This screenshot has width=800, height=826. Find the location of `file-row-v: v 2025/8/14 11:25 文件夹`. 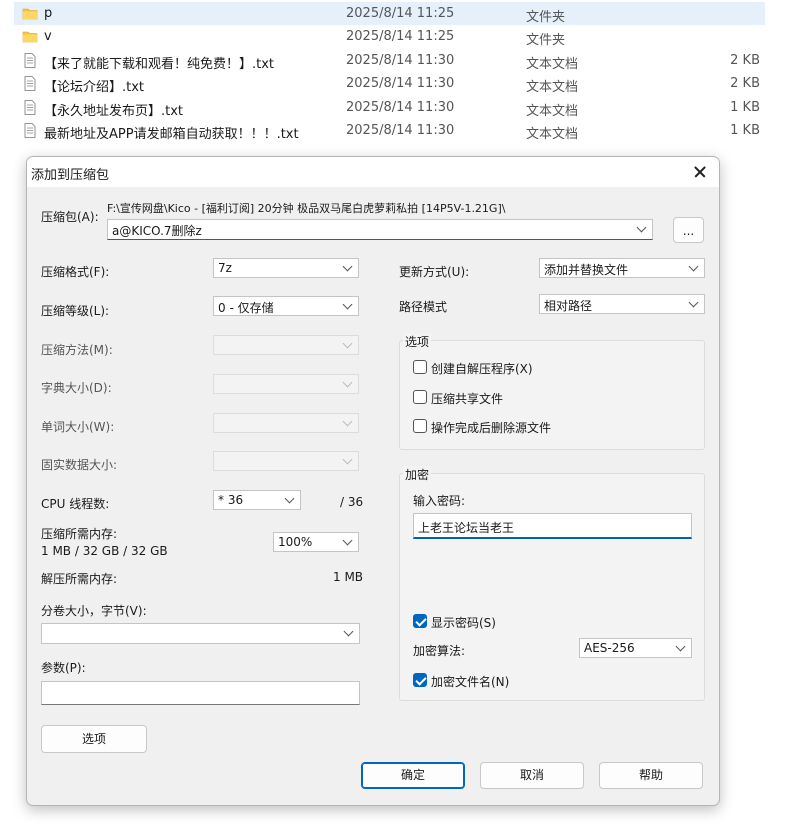

file-row-v: v 2025/8/14 11:25 文件夹 is located at coordinates (389, 36).